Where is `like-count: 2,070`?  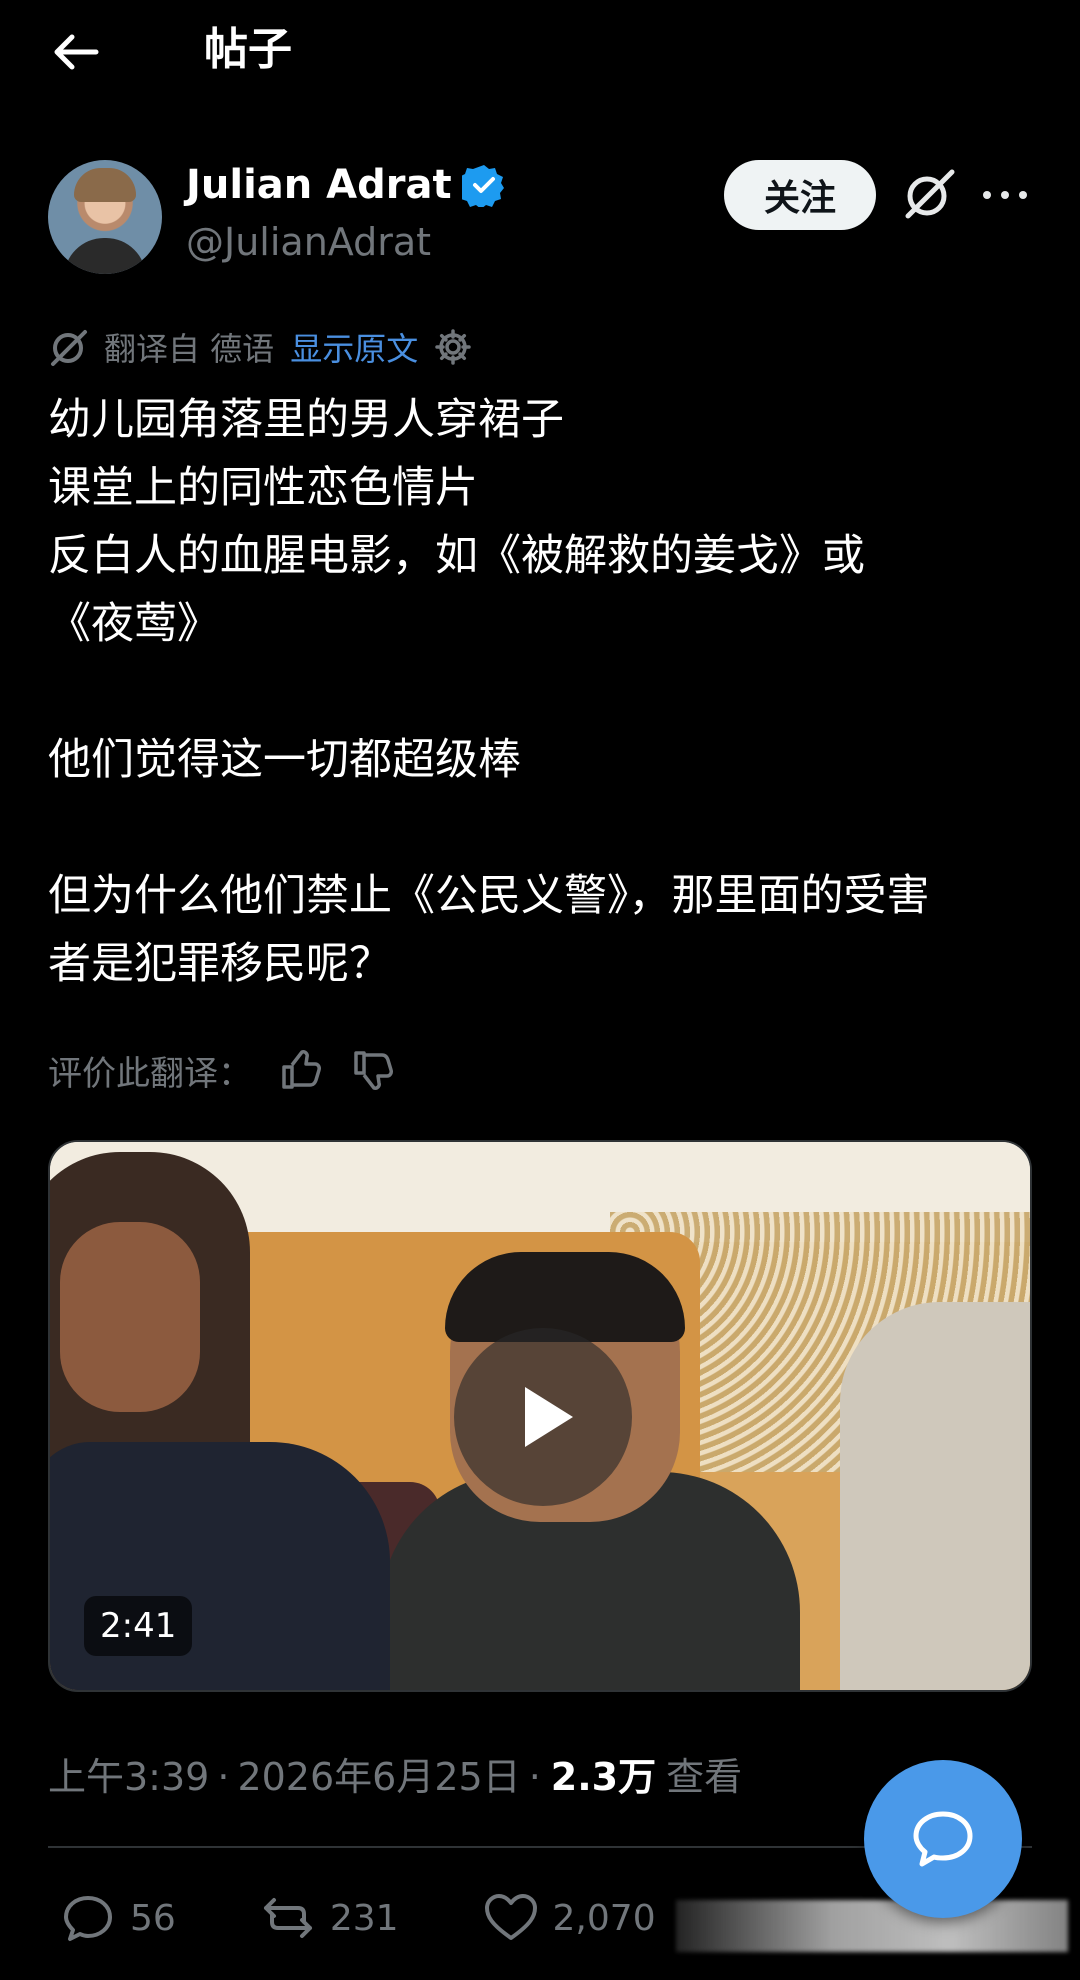 like-count: 2,070 is located at coordinates (604, 1918).